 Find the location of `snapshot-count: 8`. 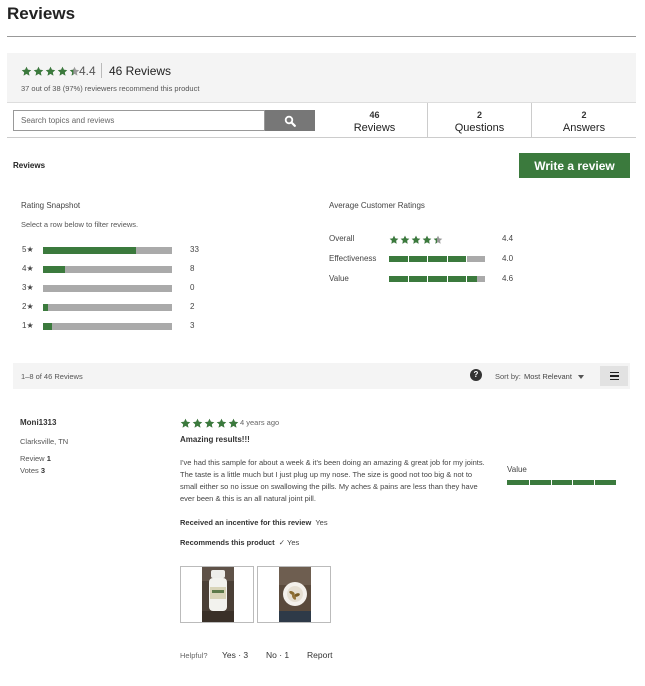

snapshot-count: 8 is located at coordinates (192, 268).